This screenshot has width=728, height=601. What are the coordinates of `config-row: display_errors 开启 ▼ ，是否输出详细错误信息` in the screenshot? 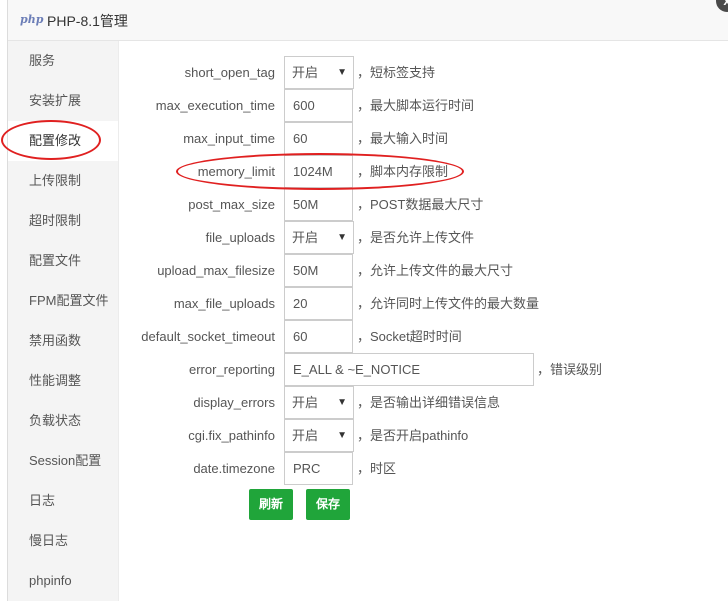 It's located at (419, 402).